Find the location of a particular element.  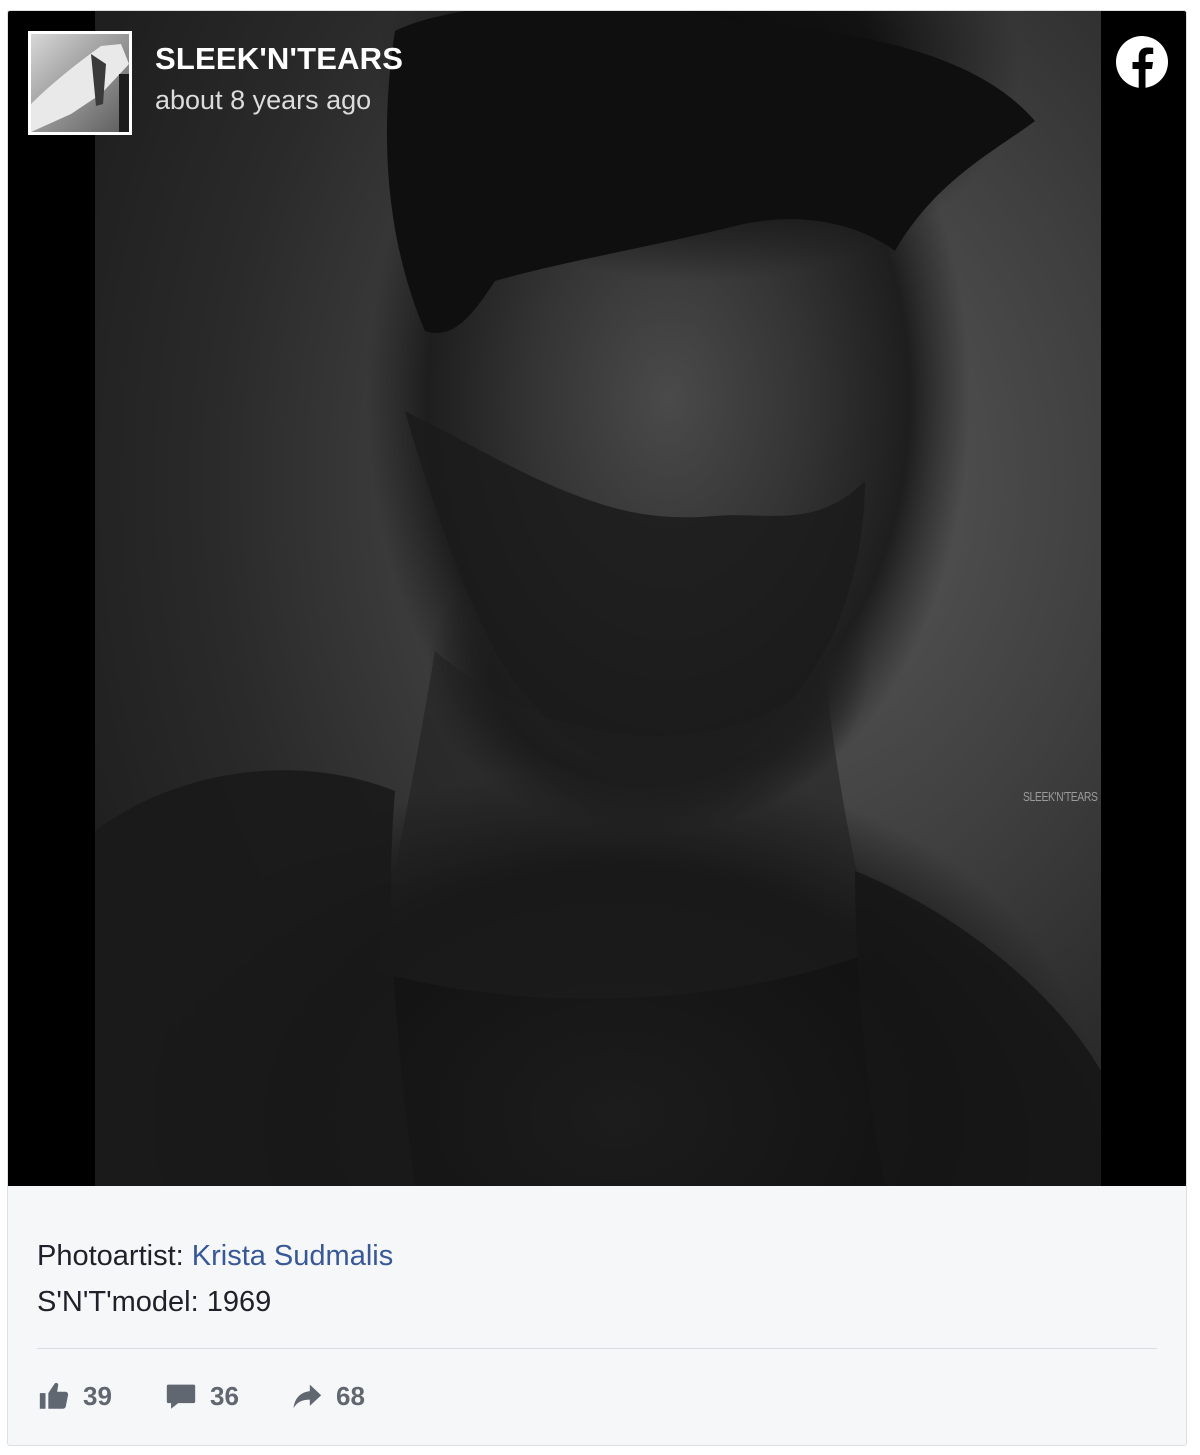

share-icon is located at coordinates (307, 1396).